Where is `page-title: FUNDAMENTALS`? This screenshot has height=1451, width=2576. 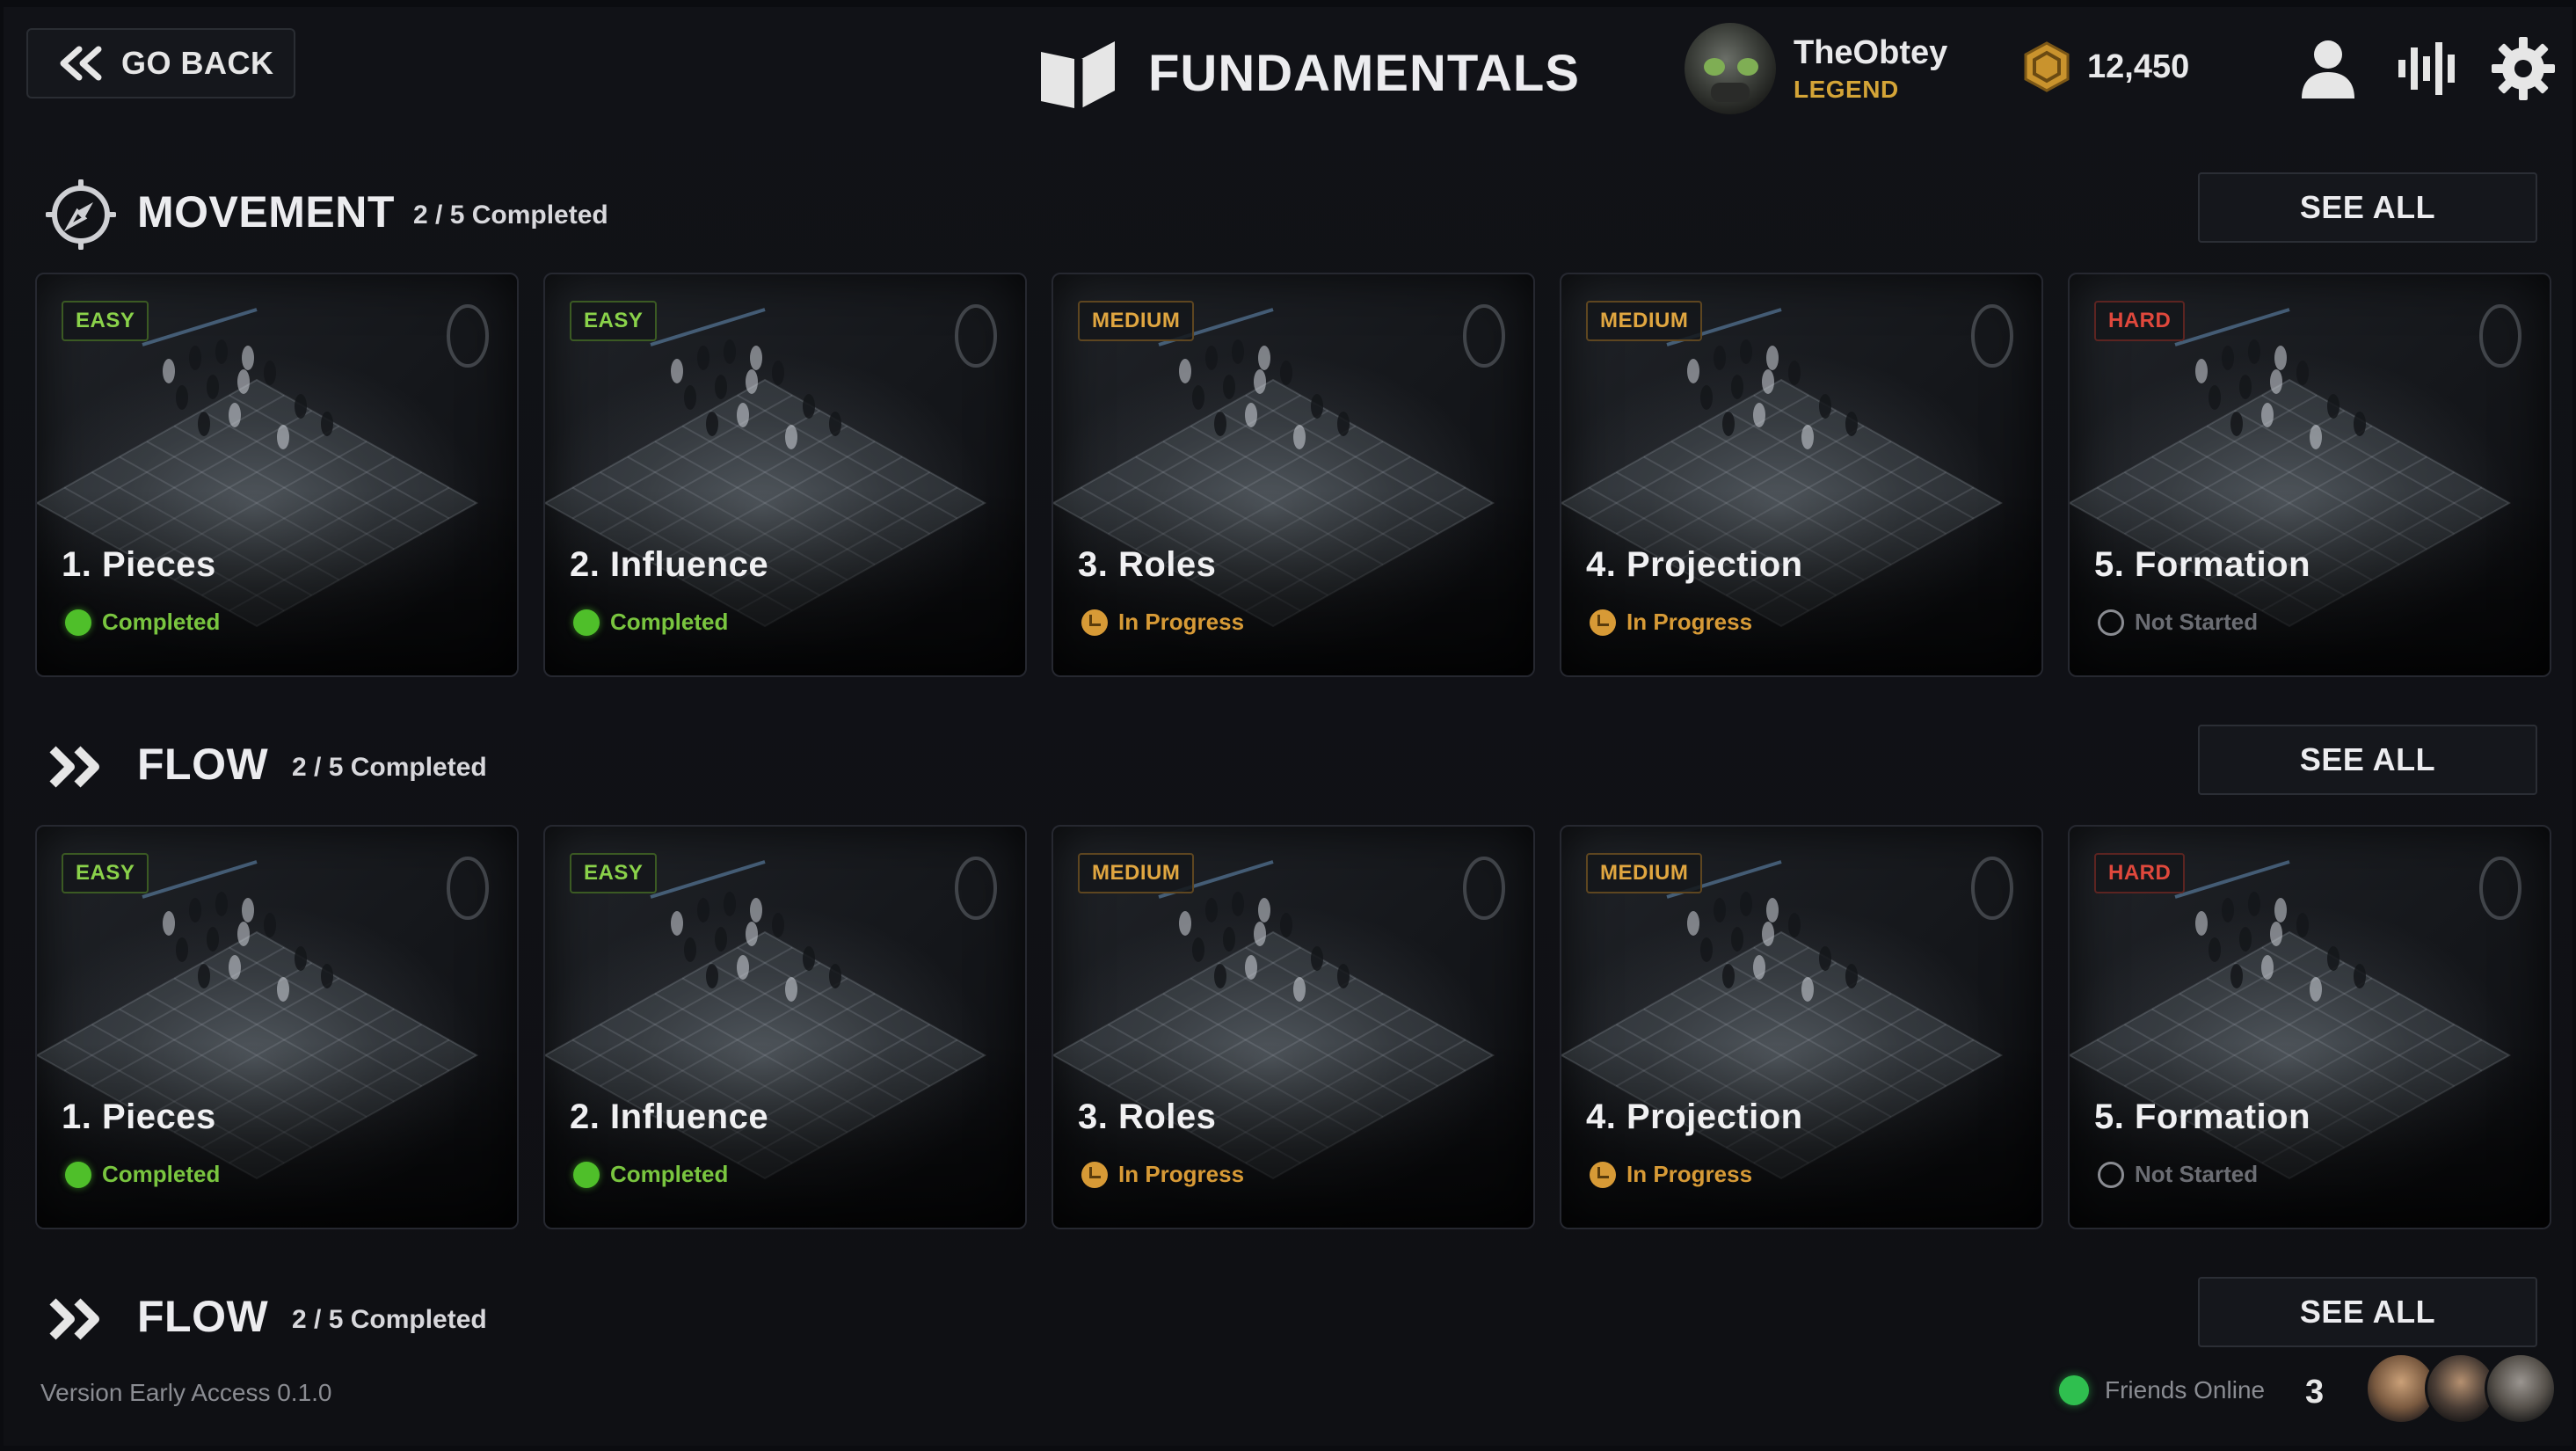
page-title: FUNDAMENTALS is located at coordinates (1364, 73).